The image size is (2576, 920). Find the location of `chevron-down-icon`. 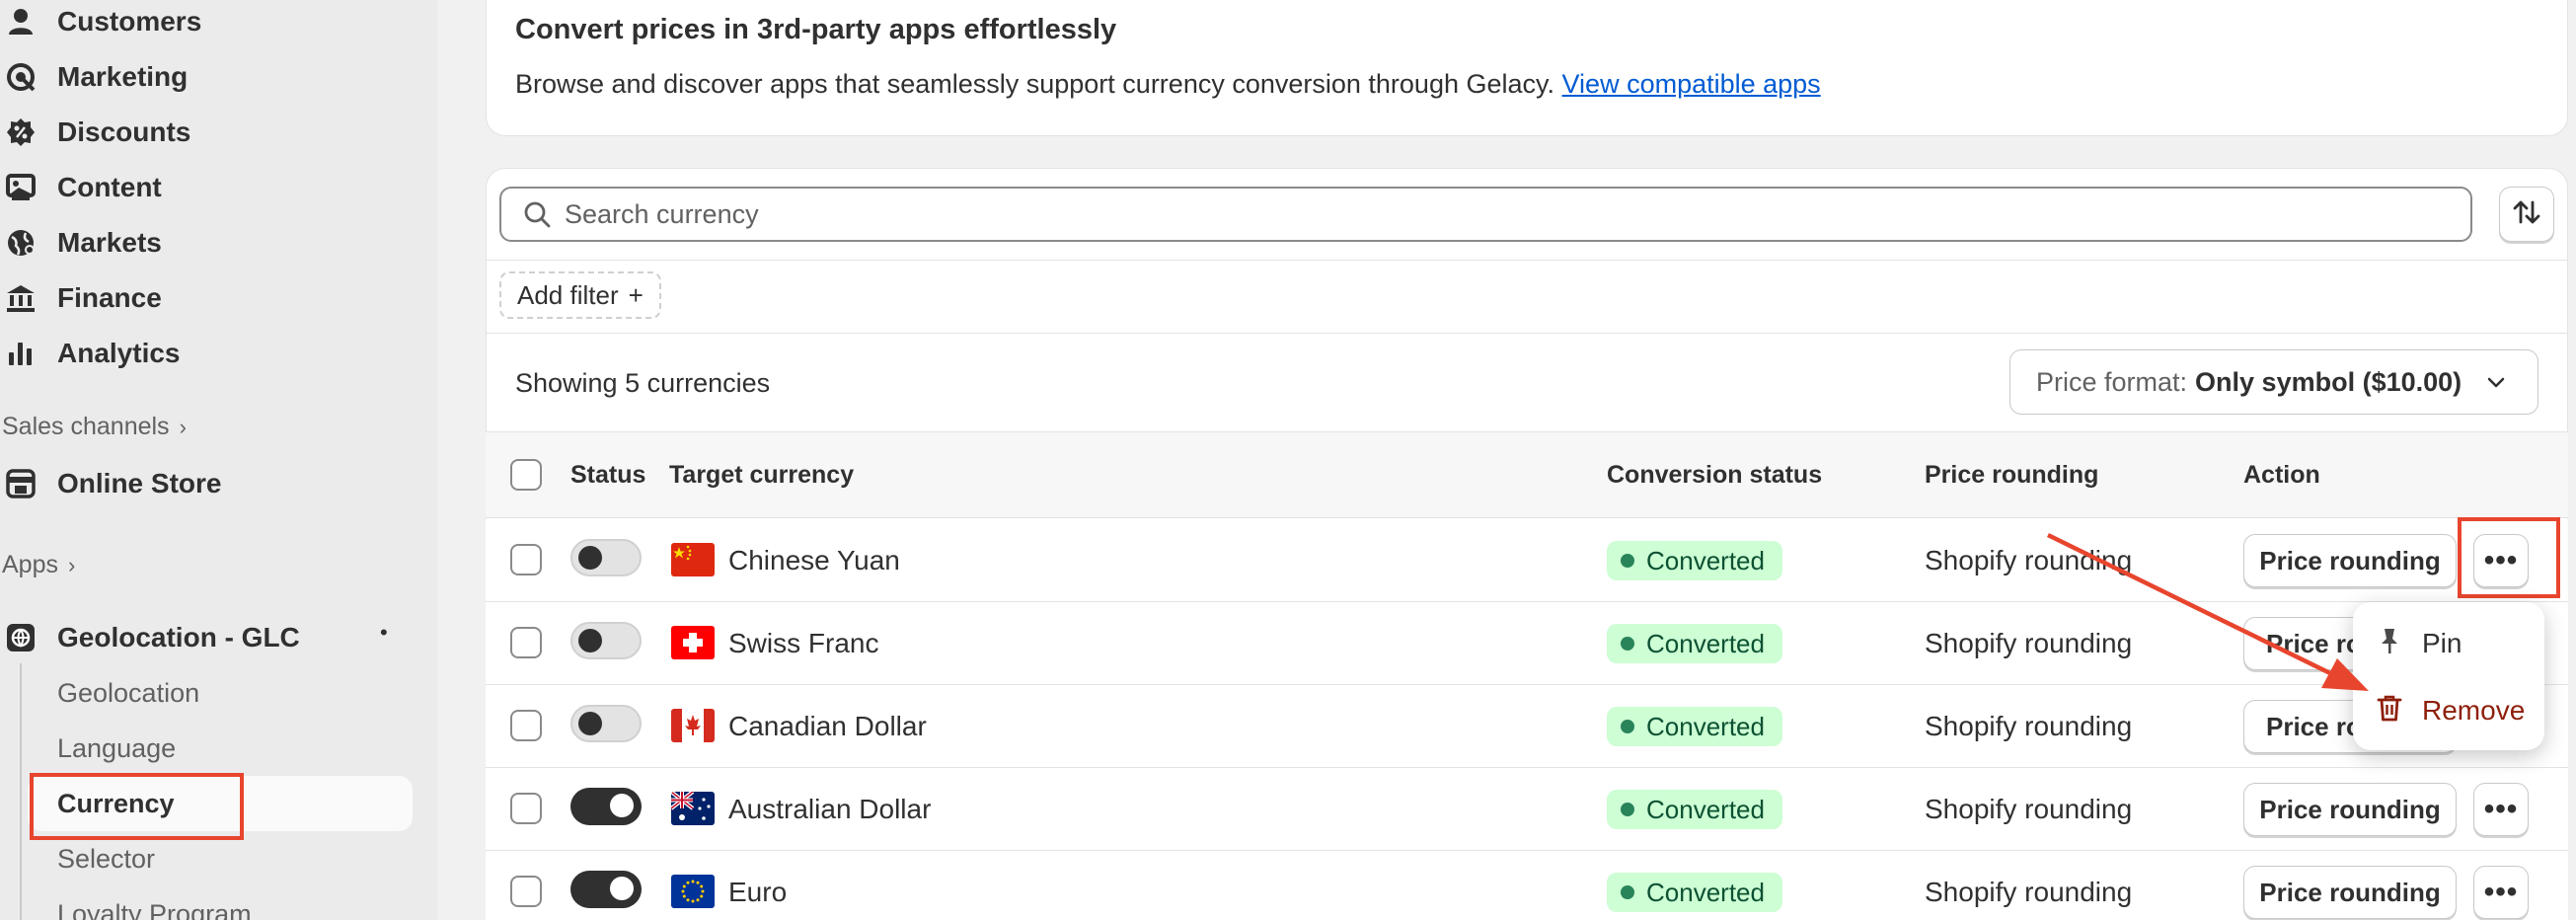

chevron-down-icon is located at coordinates (2496, 385).